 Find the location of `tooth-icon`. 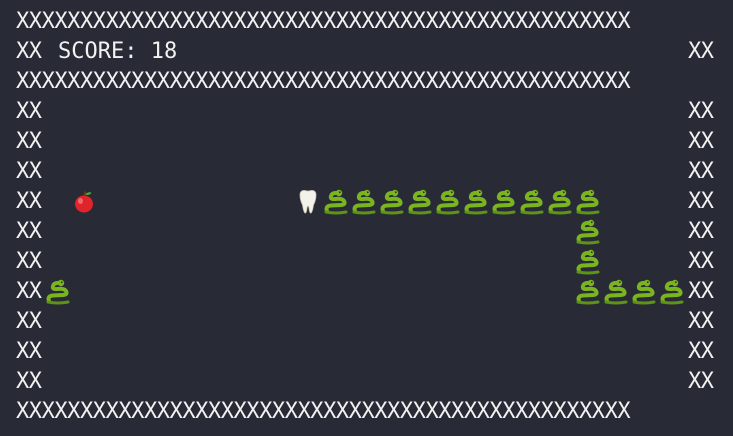

tooth-icon is located at coordinates (308, 202).